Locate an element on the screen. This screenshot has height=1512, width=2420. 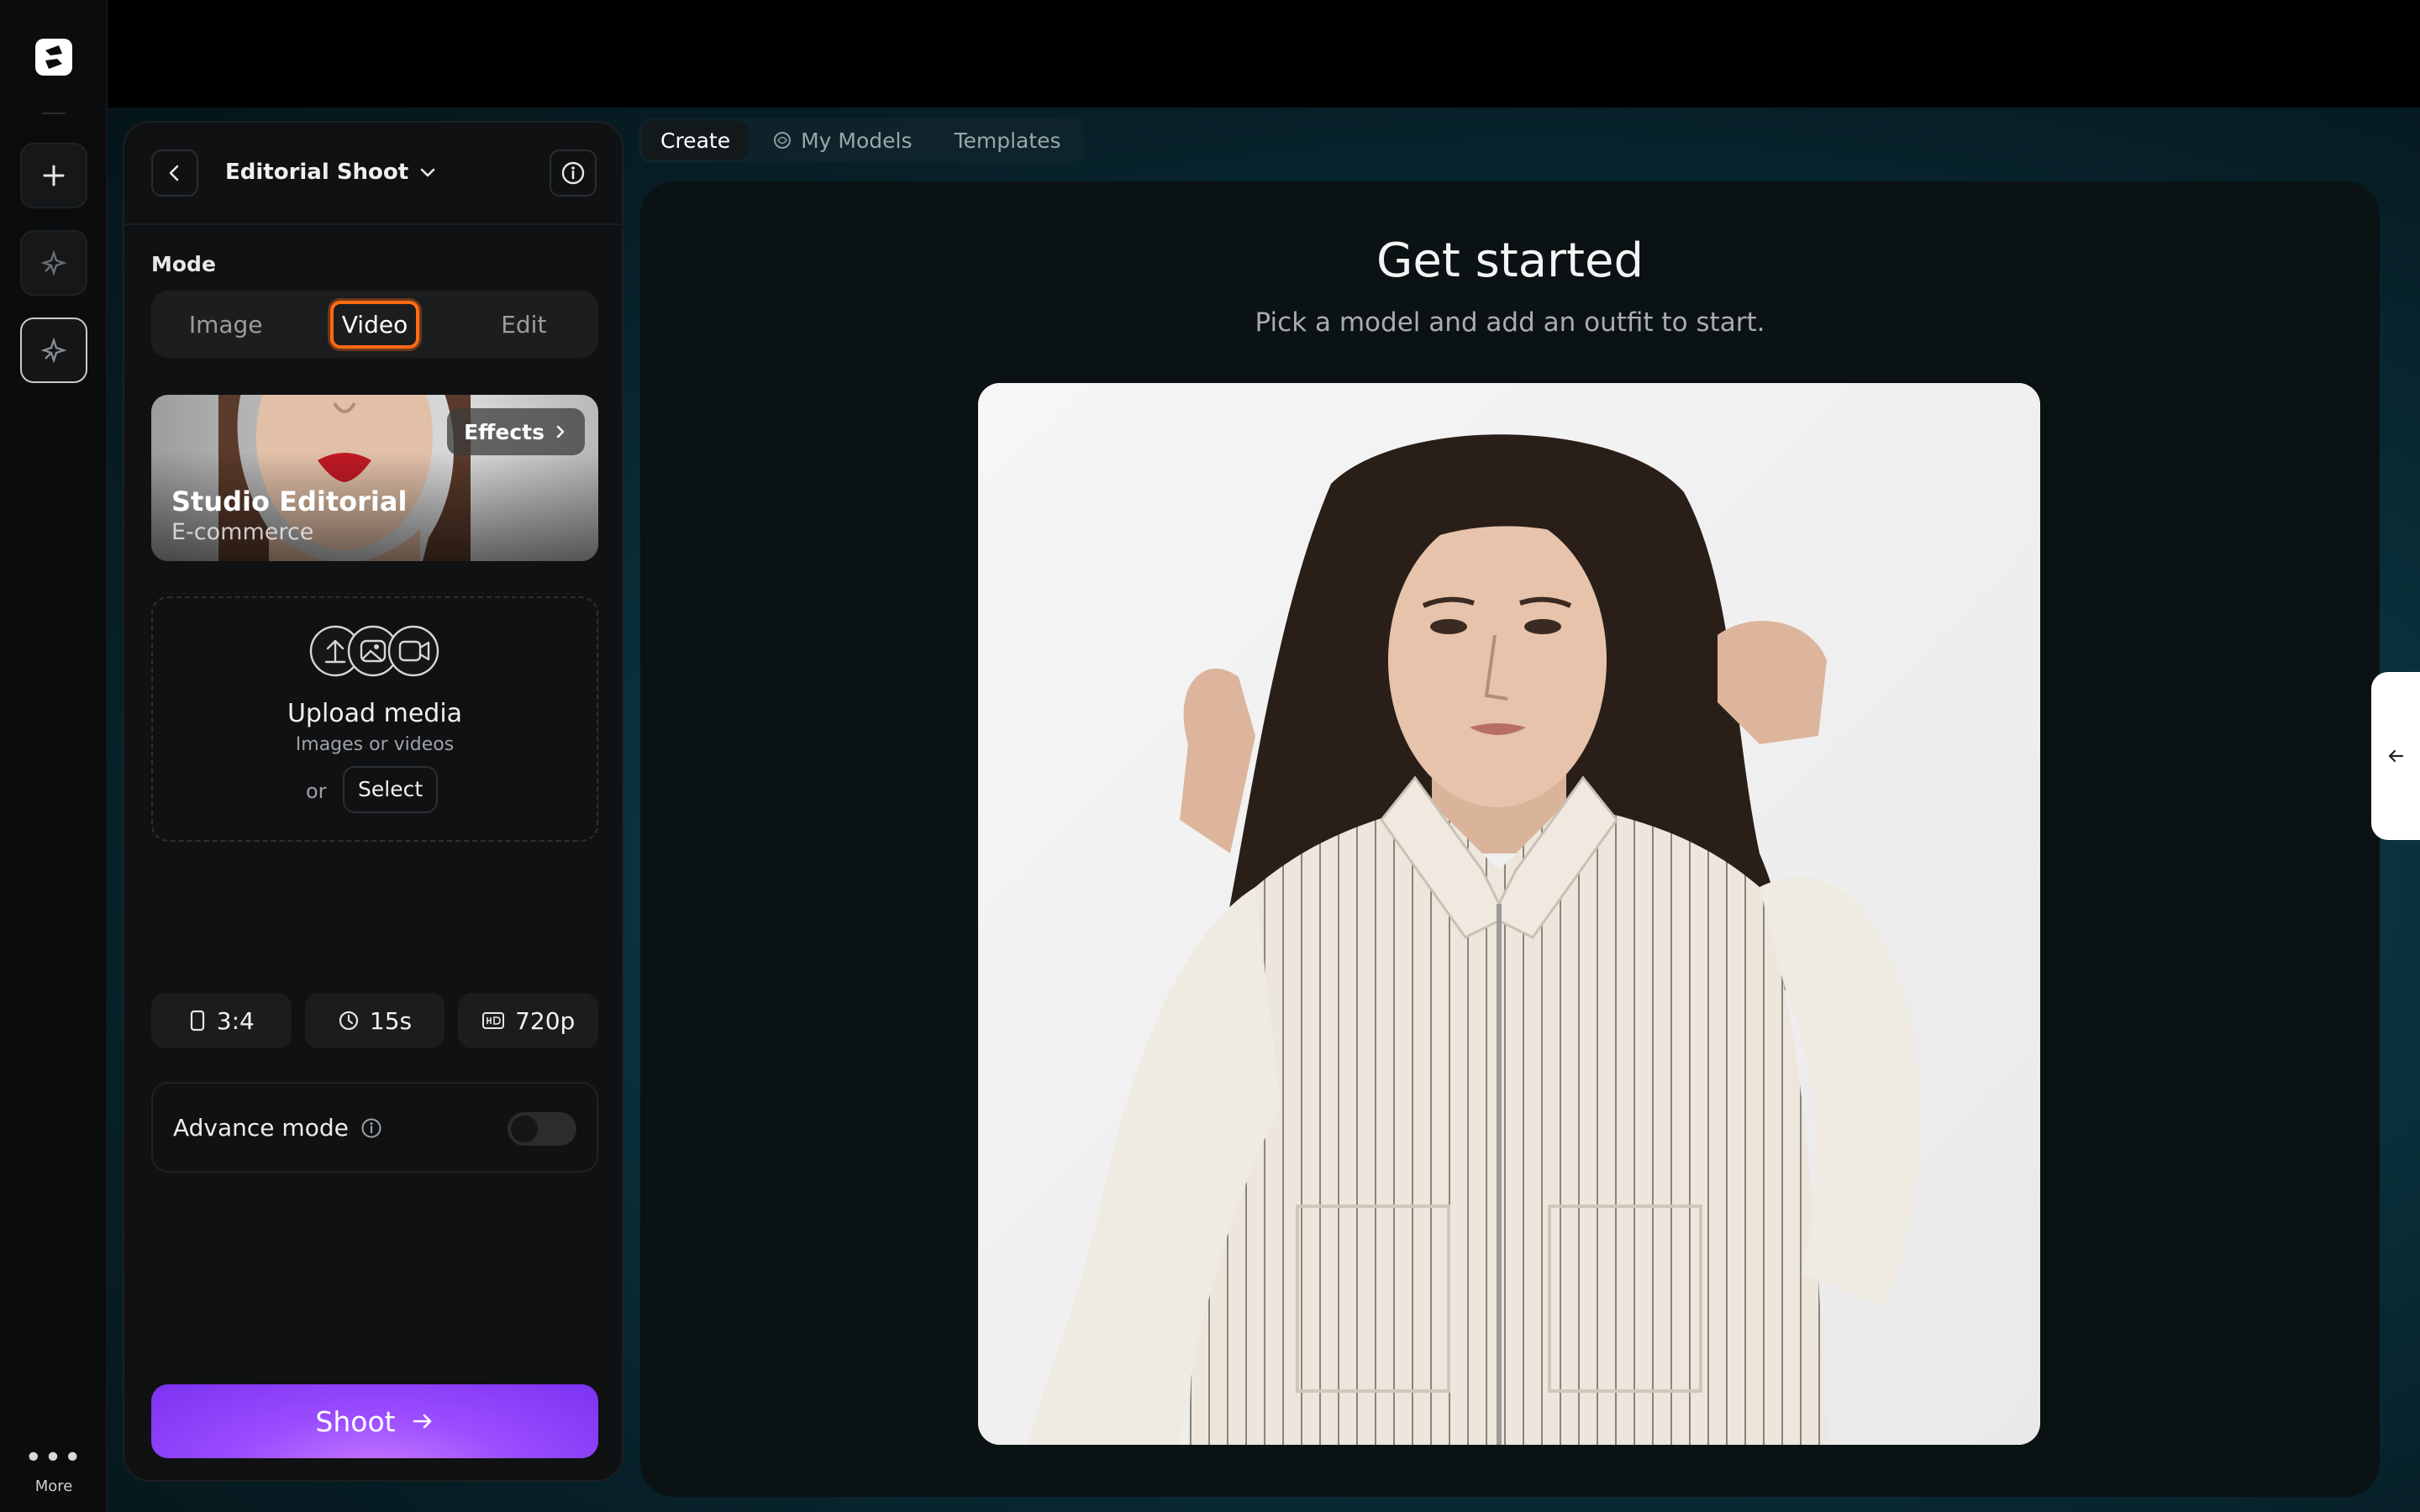
effects-button: Effects is located at coordinates (516, 431).